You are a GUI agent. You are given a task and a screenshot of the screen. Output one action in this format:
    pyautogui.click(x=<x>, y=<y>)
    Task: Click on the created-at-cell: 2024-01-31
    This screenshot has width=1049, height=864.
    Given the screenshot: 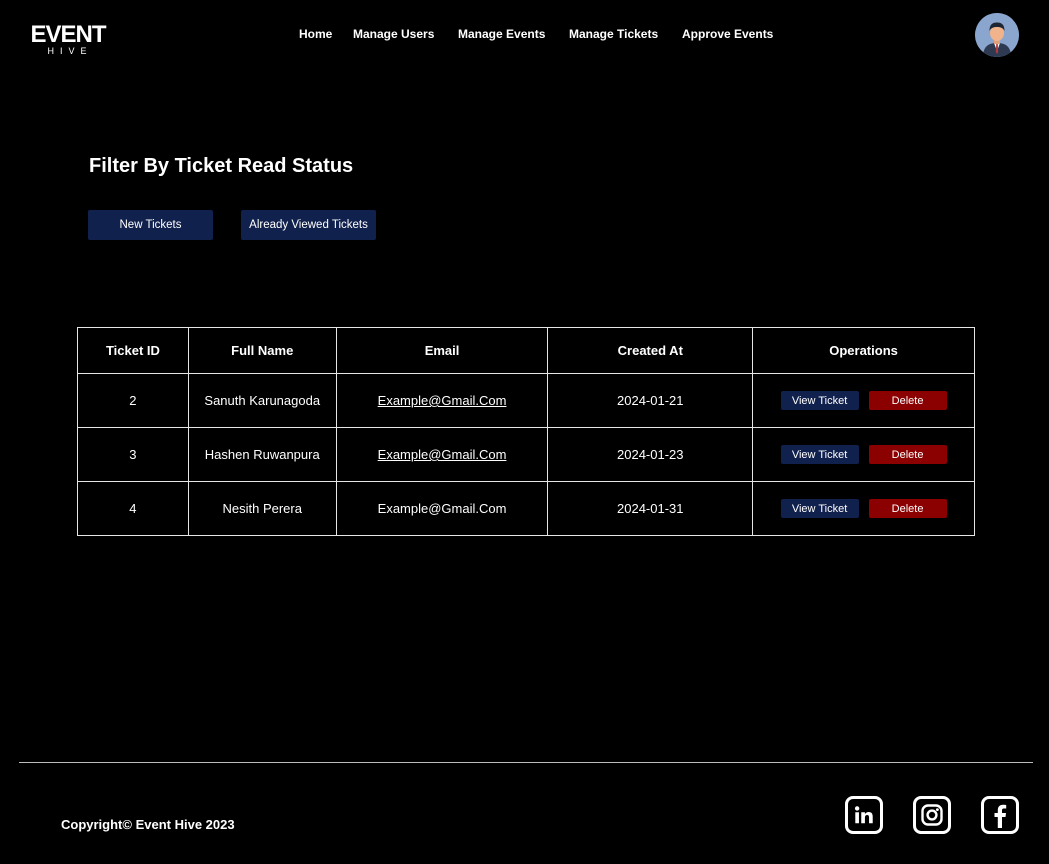 What is the action you would take?
    pyautogui.click(x=650, y=508)
    